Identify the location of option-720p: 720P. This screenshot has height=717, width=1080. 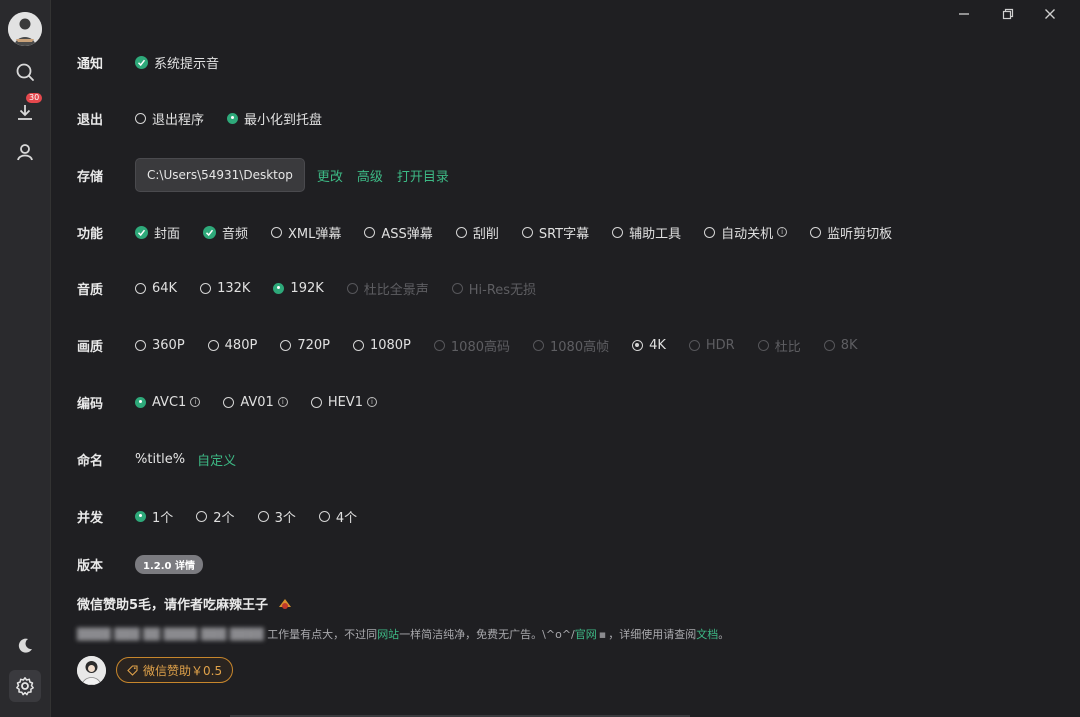
(305, 345).